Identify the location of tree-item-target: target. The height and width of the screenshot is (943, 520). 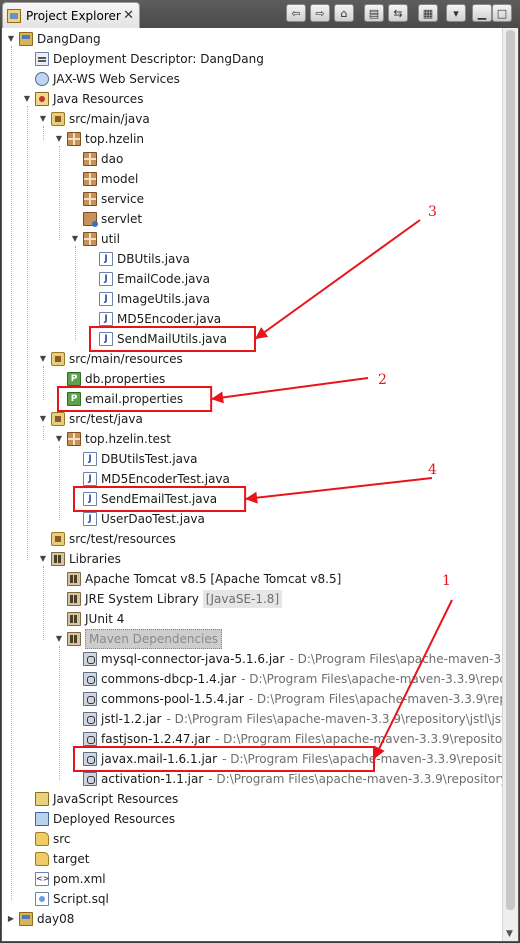
(56, 859).